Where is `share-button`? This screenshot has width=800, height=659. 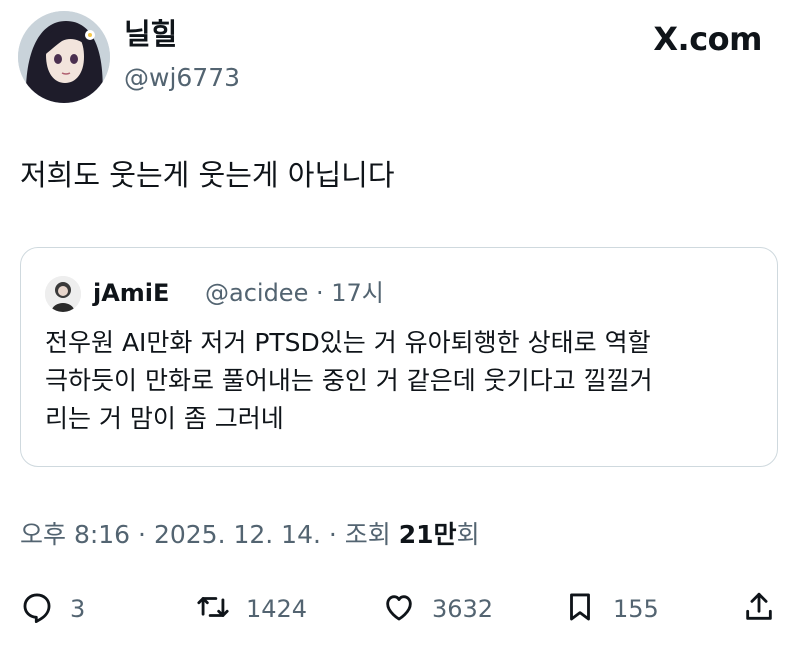
share-button is located at coordinates (759, 609).